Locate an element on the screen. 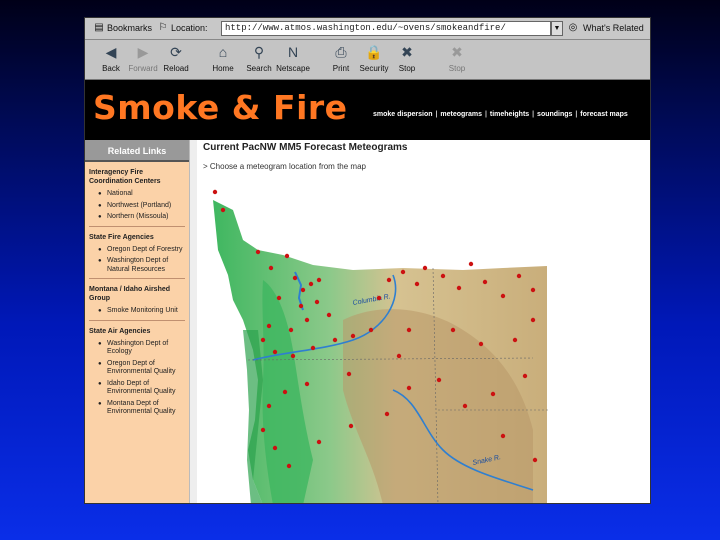 This screenshot has height=540, width=720. stop-icon: ✖ is located at coordinates (407, 52).